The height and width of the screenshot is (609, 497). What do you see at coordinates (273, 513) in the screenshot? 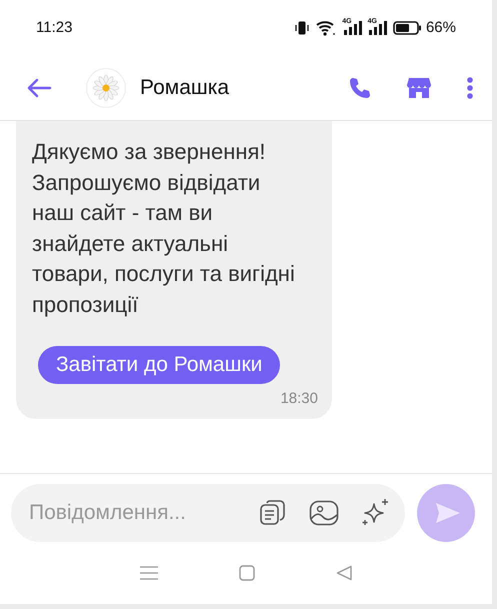
I see `document-icon` at bounding box center [273, 513].